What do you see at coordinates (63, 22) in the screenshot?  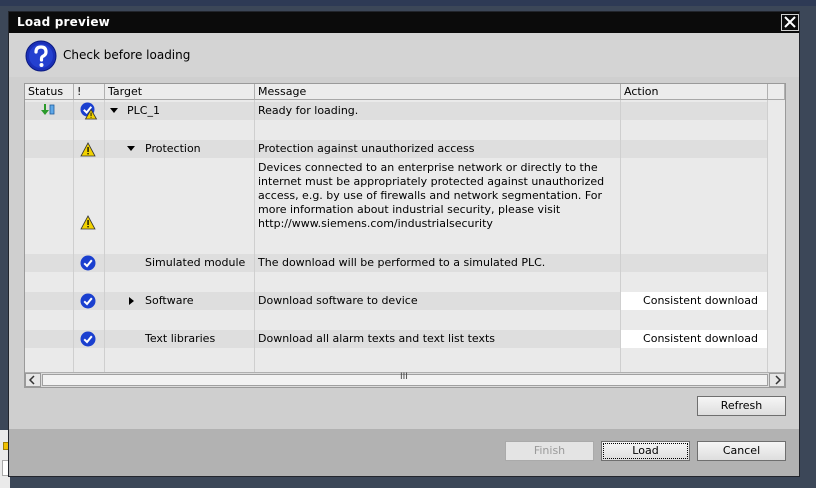 I see `window-title: Load preview` at bounding box center [63, 22].